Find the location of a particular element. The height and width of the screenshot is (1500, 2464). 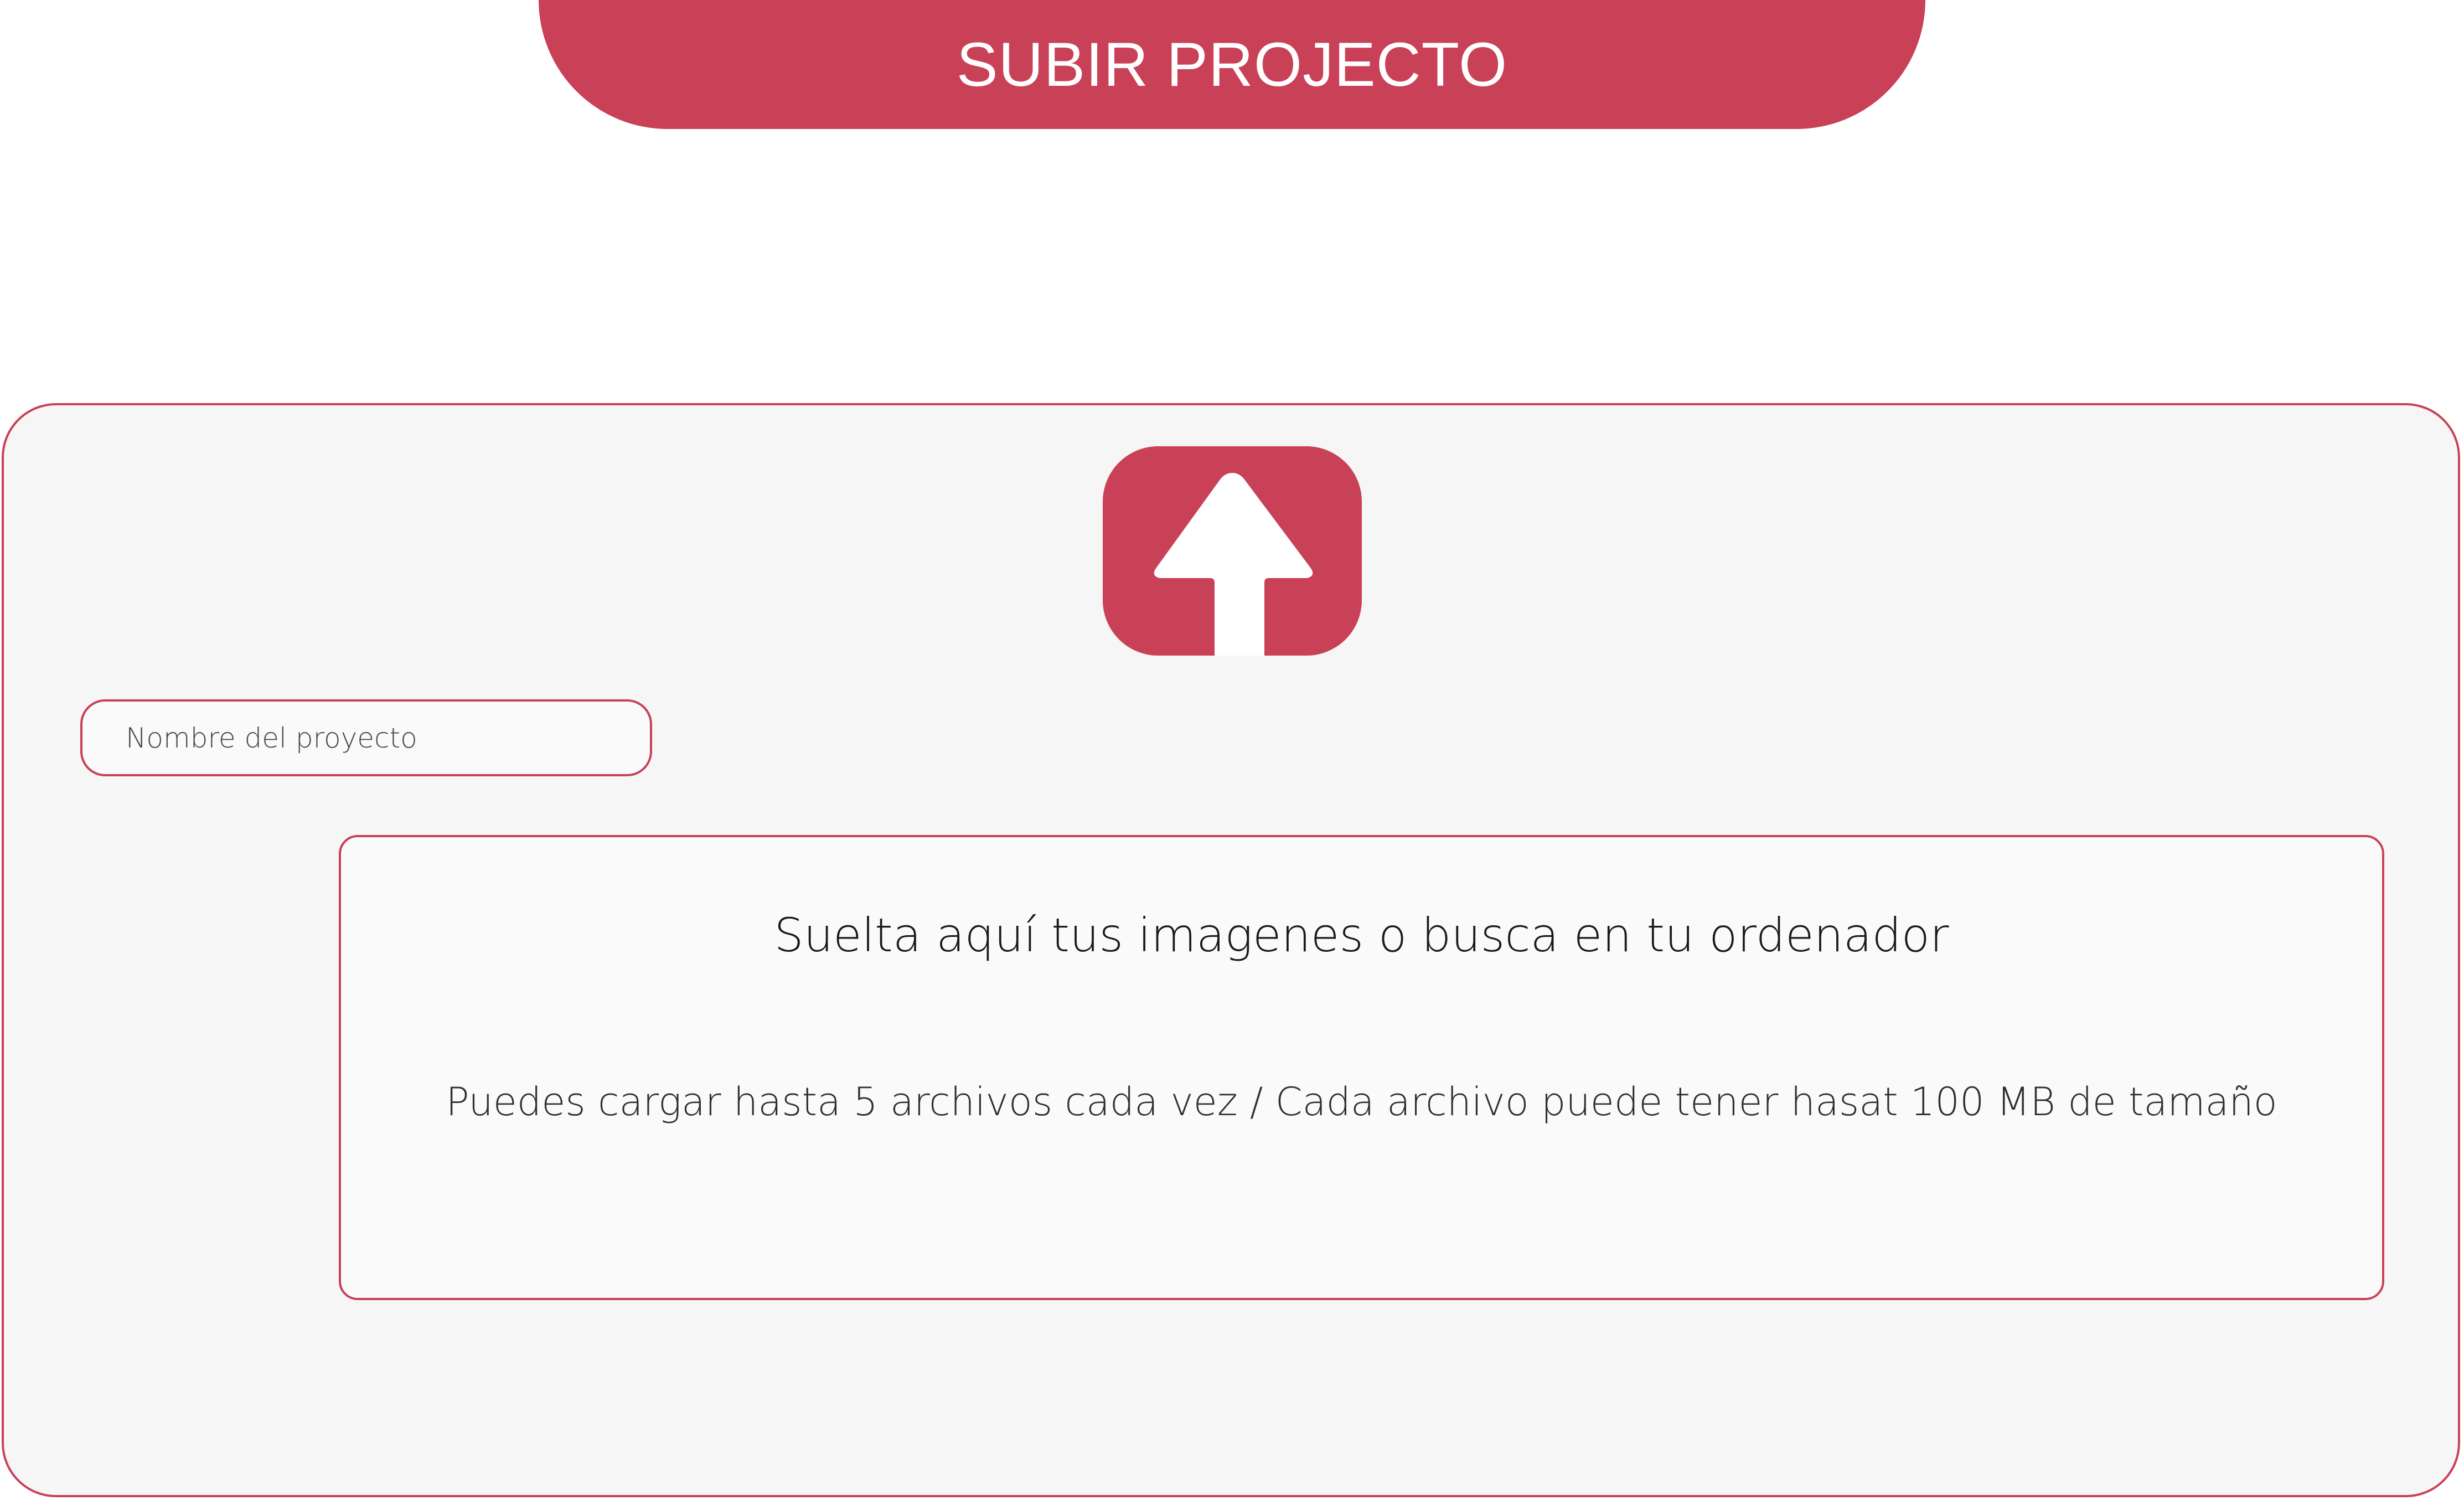

project-name-input is located at coordinates (366, 737).